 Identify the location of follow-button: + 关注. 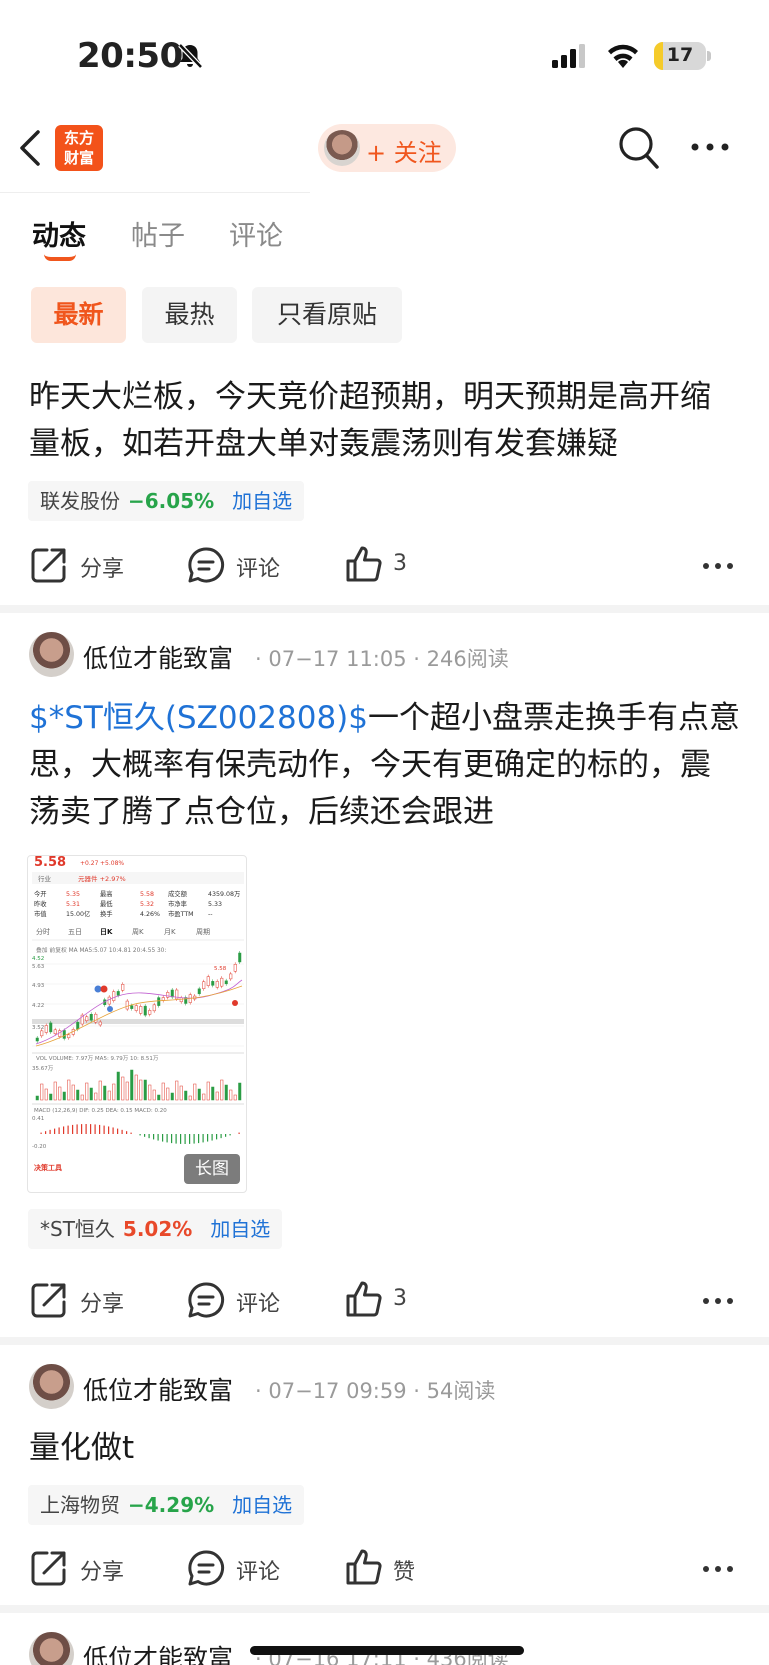
(387, 148).